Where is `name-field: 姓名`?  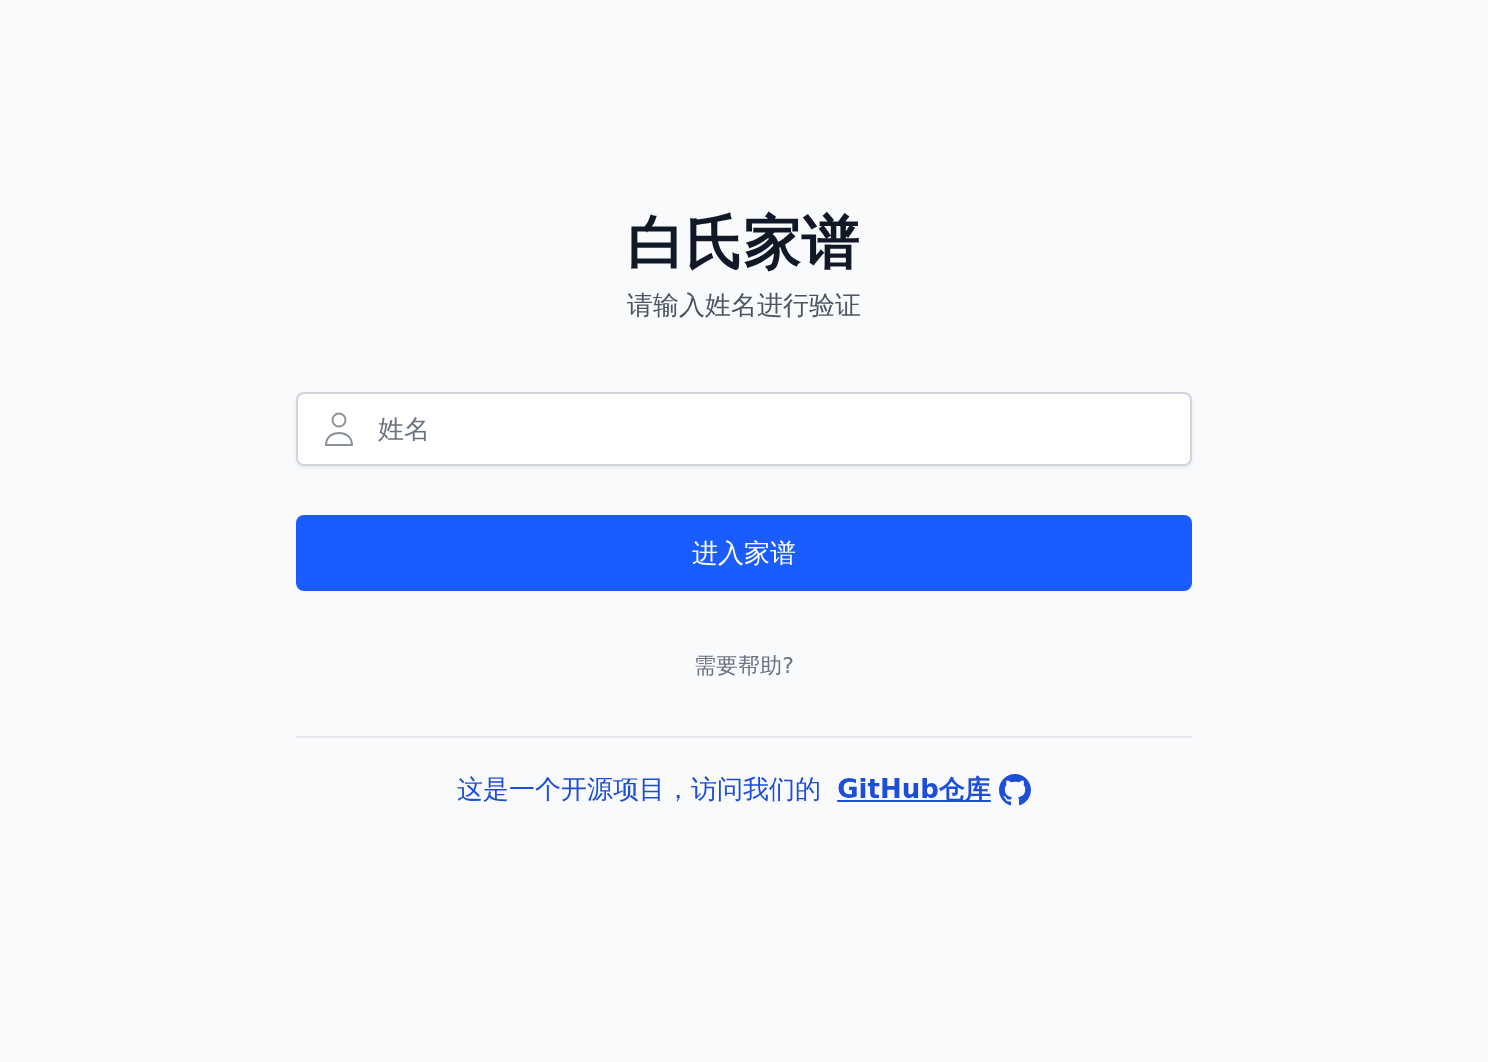
name-field: 姓名 is located at coordinates (744, 429).